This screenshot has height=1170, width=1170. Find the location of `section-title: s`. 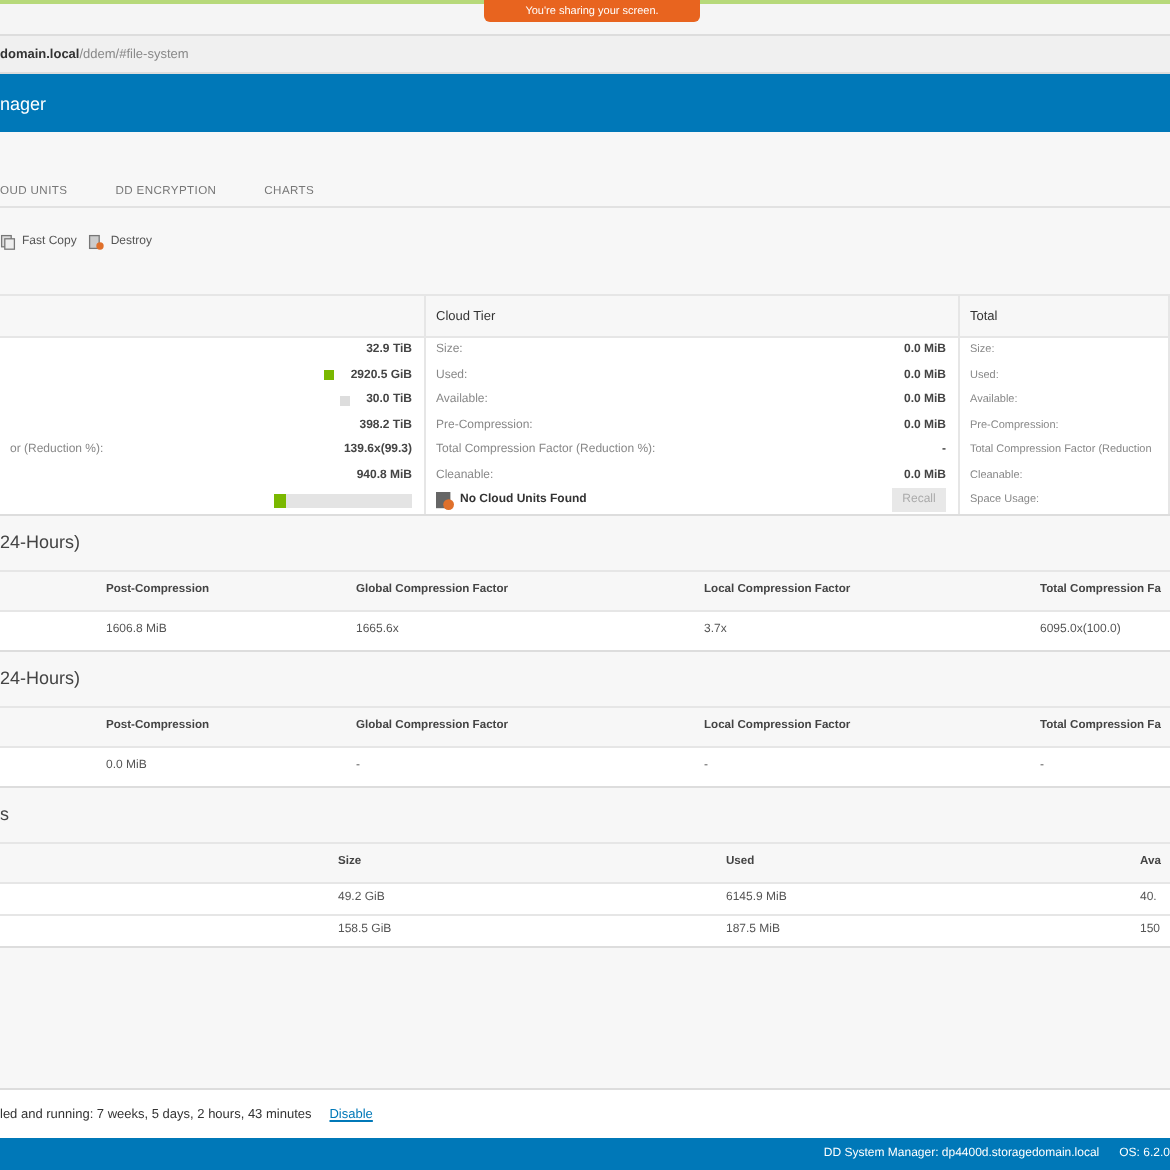

section-title: s is located at coordinates (5, 815).